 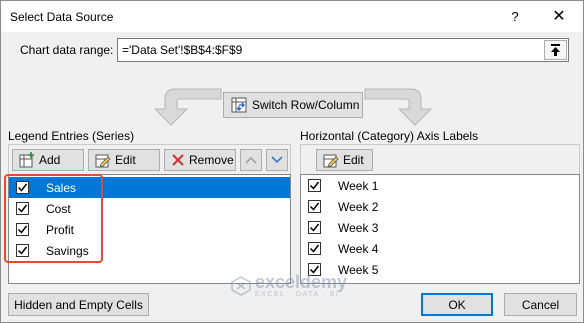 I want to click on edit-axis-label: Edit, so click(x=353, y=160).